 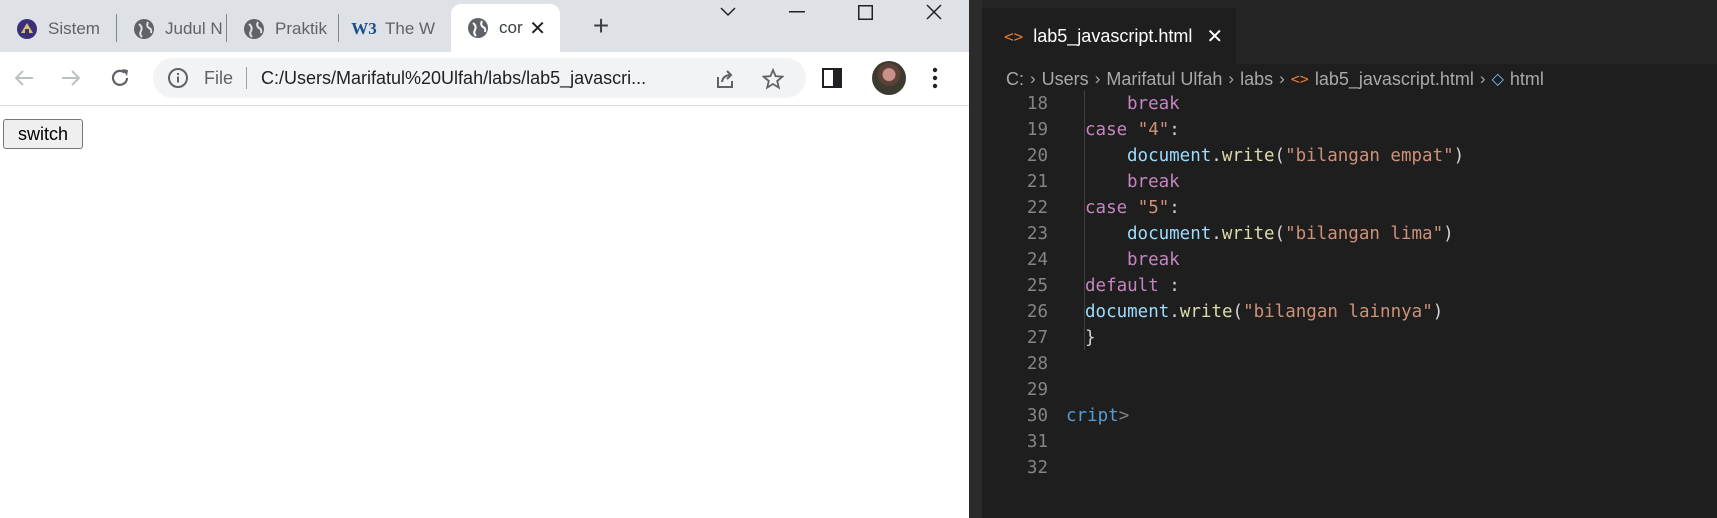 What do you see at coordinates (1364, 234) in the screenshot?
I see `code-token: "bilangan lima"` at bounding box center [1364, 234].